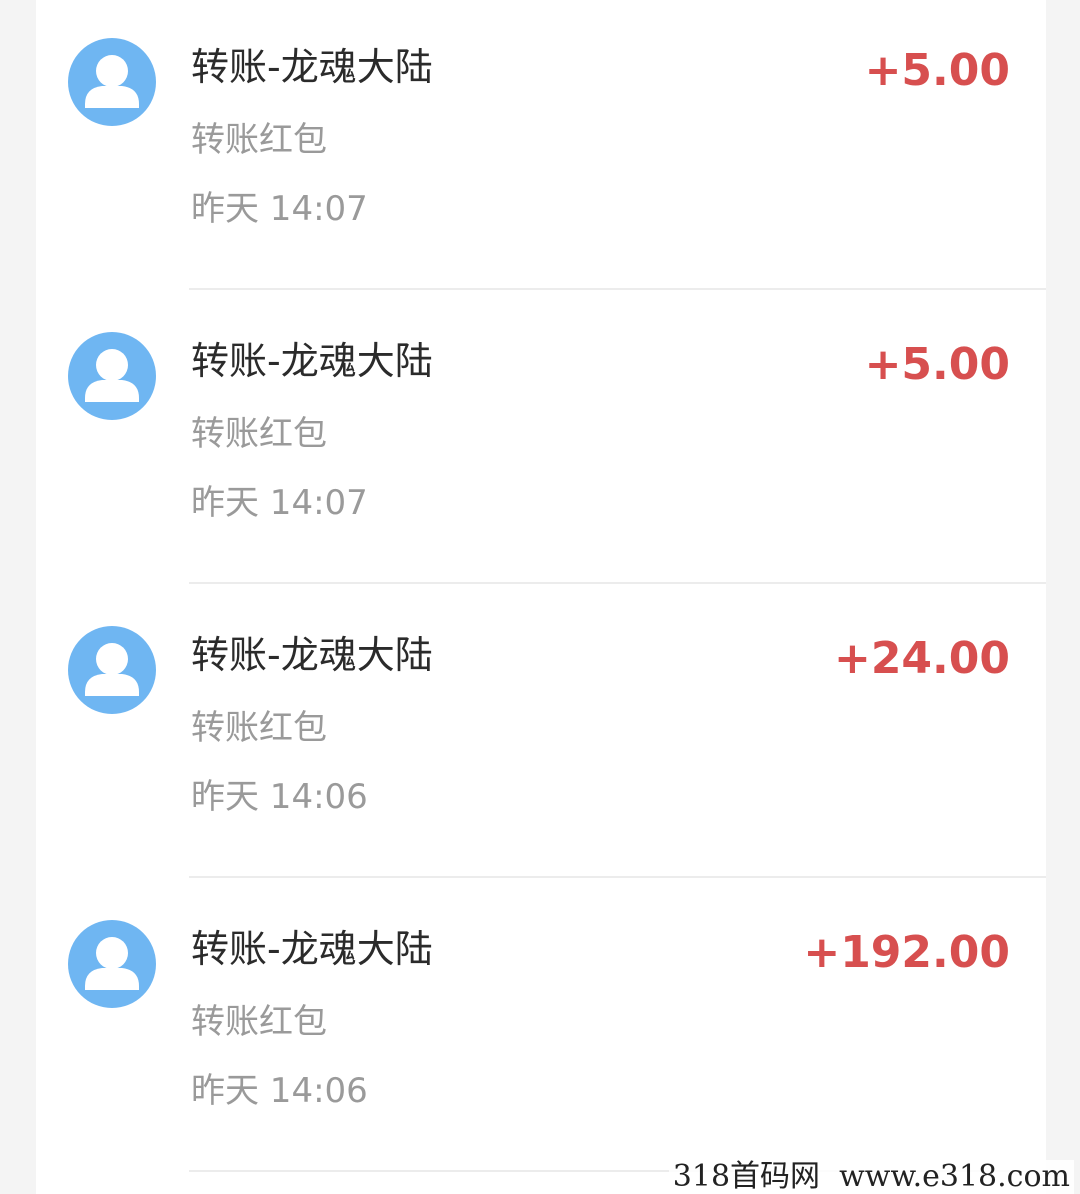 This screenshot has height=1194, width=1080. Describe the element at coordinates (871, 1177) in the screenshot. I see `watermark: 318首码网 www.e318.com` at that location.